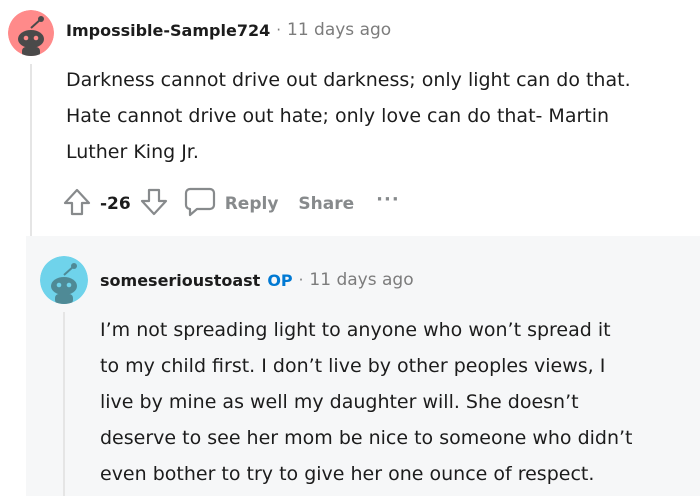 This screenshot has width=700, height=496. Describe the element at coordinates (326, 204) in the screenshot. I see `share-button: Share` at that location.